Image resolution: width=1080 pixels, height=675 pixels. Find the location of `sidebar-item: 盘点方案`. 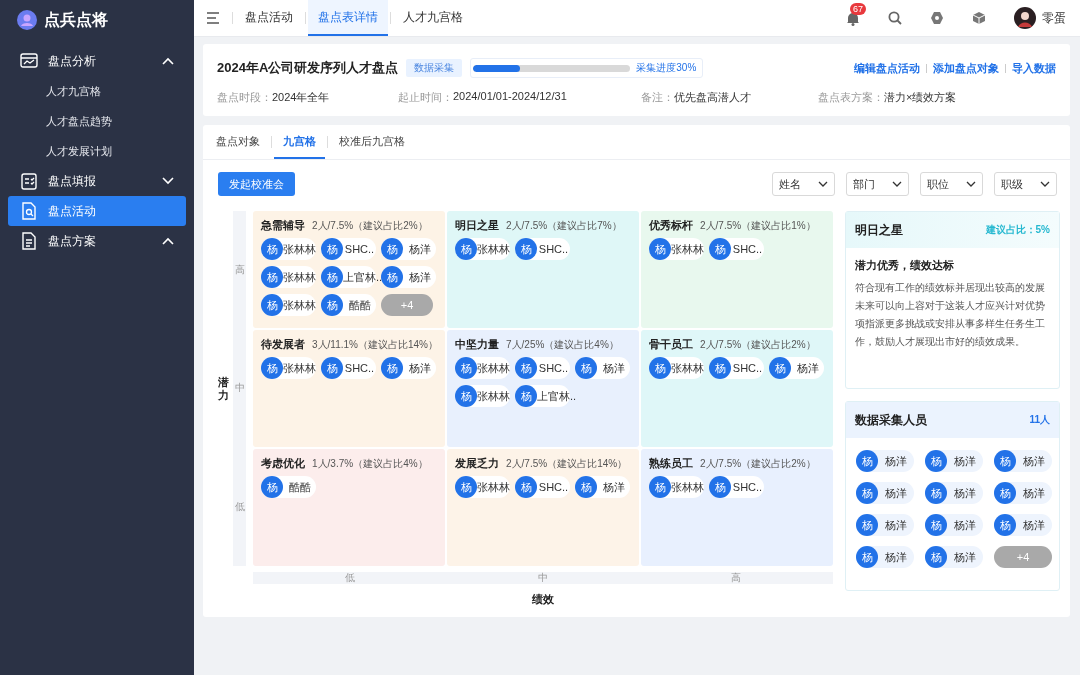

sidebar-item: 盘点方案 is located at coordinates (97, 241).